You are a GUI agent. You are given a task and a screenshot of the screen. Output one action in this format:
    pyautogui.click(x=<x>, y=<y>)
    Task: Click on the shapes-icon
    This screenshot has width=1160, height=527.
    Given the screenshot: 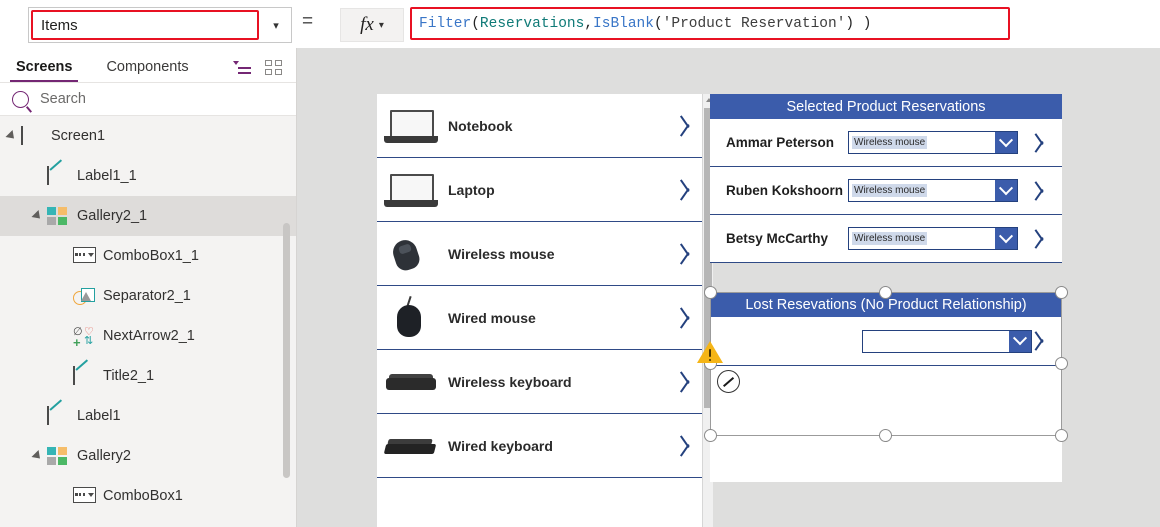 What is the action you would take?
    pyautogui.click(x=84, y=296)
    